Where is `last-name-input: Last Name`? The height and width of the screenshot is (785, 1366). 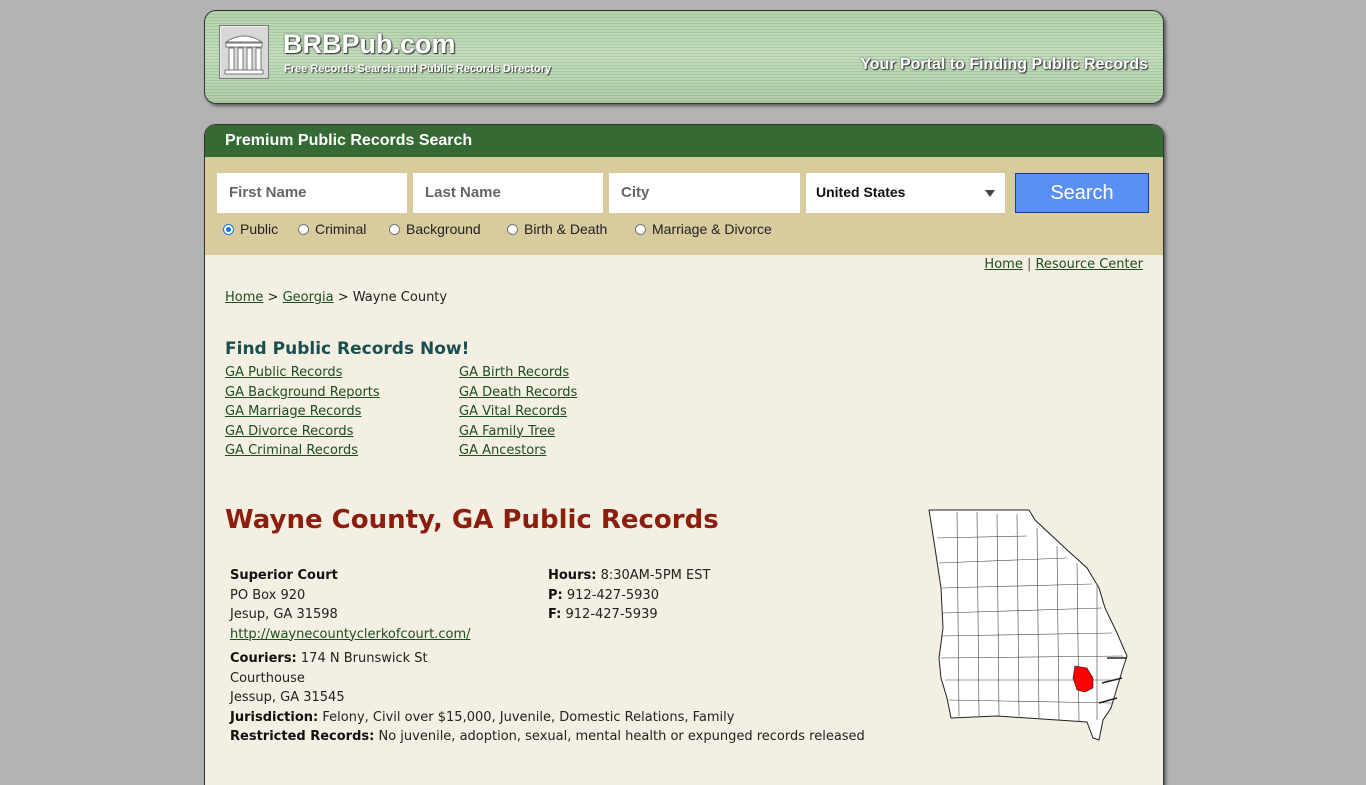 last-name-input: Last Name is located at coordinates (508, 193).